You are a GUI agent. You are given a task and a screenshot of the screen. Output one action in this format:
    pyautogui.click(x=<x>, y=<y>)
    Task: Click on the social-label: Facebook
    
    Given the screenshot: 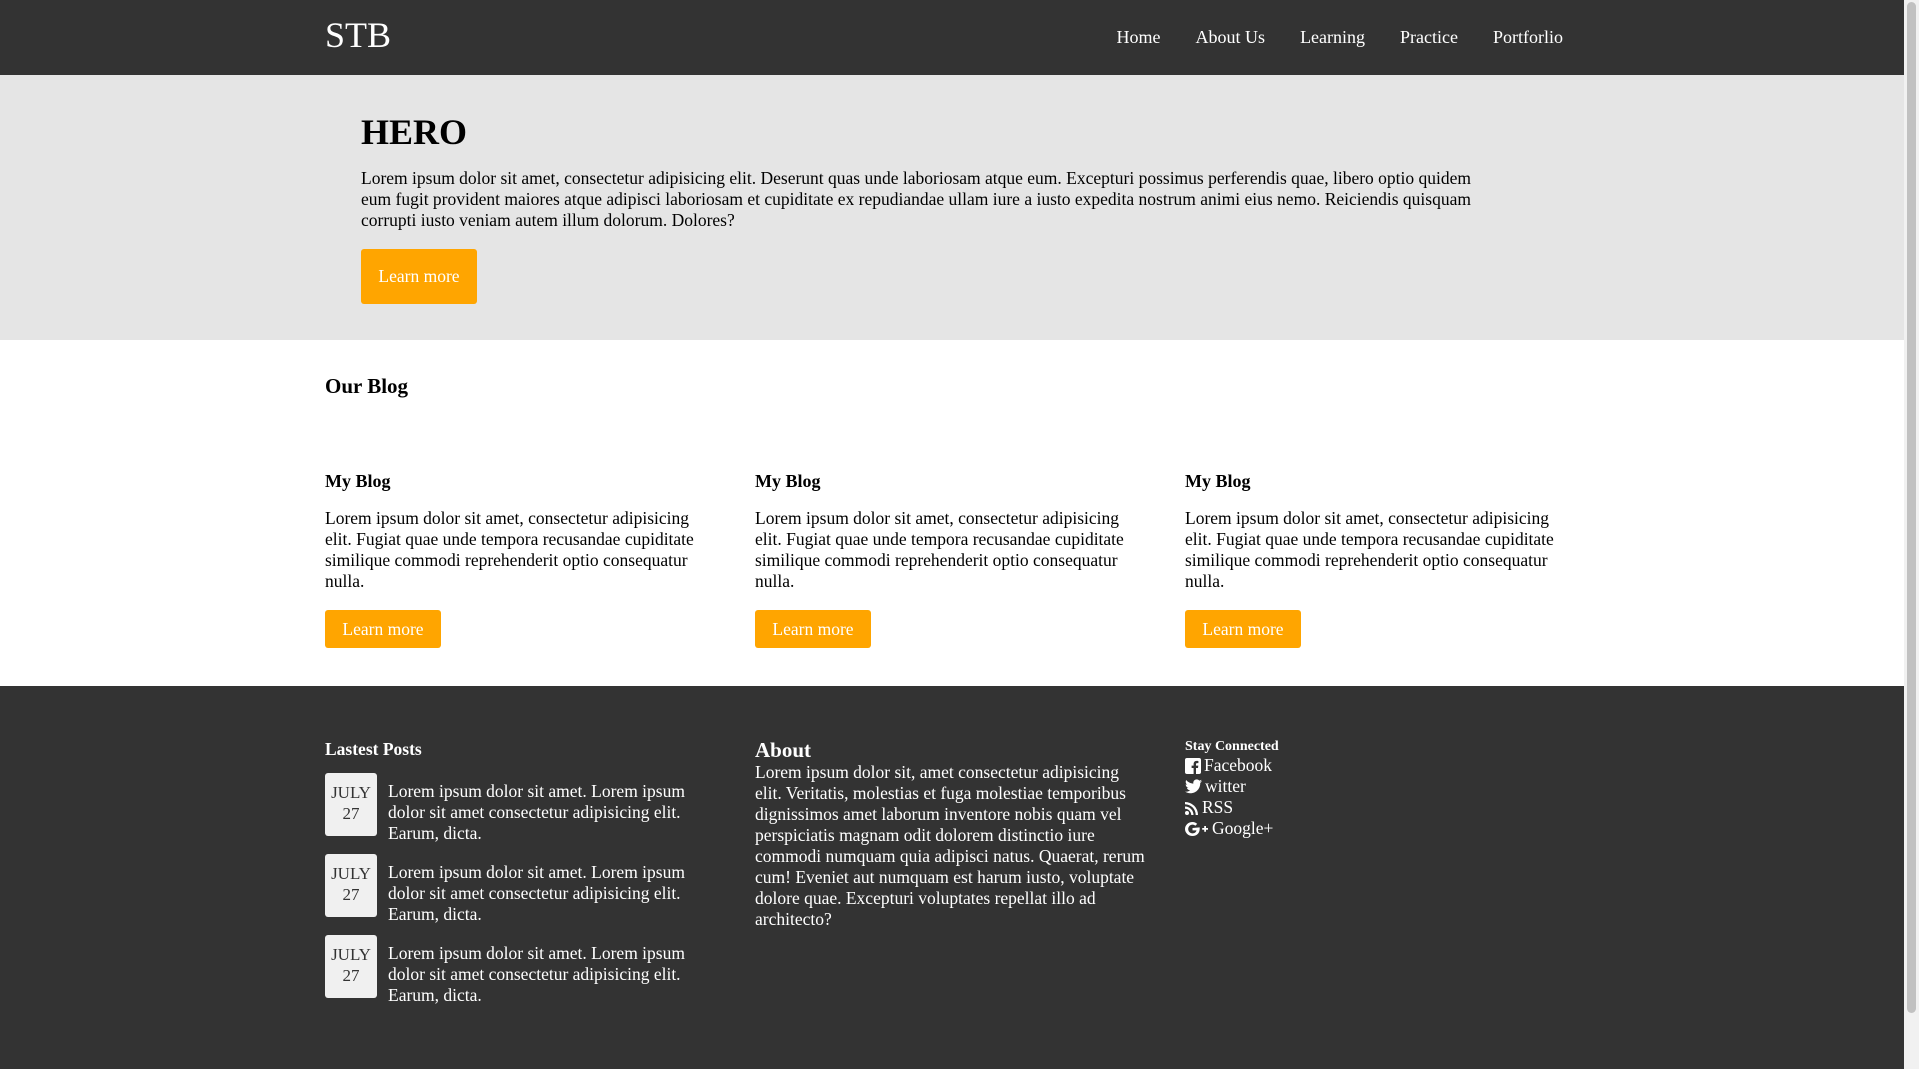 What is the action you would take?
    pyautogui.click(x=1238, y=765)
    